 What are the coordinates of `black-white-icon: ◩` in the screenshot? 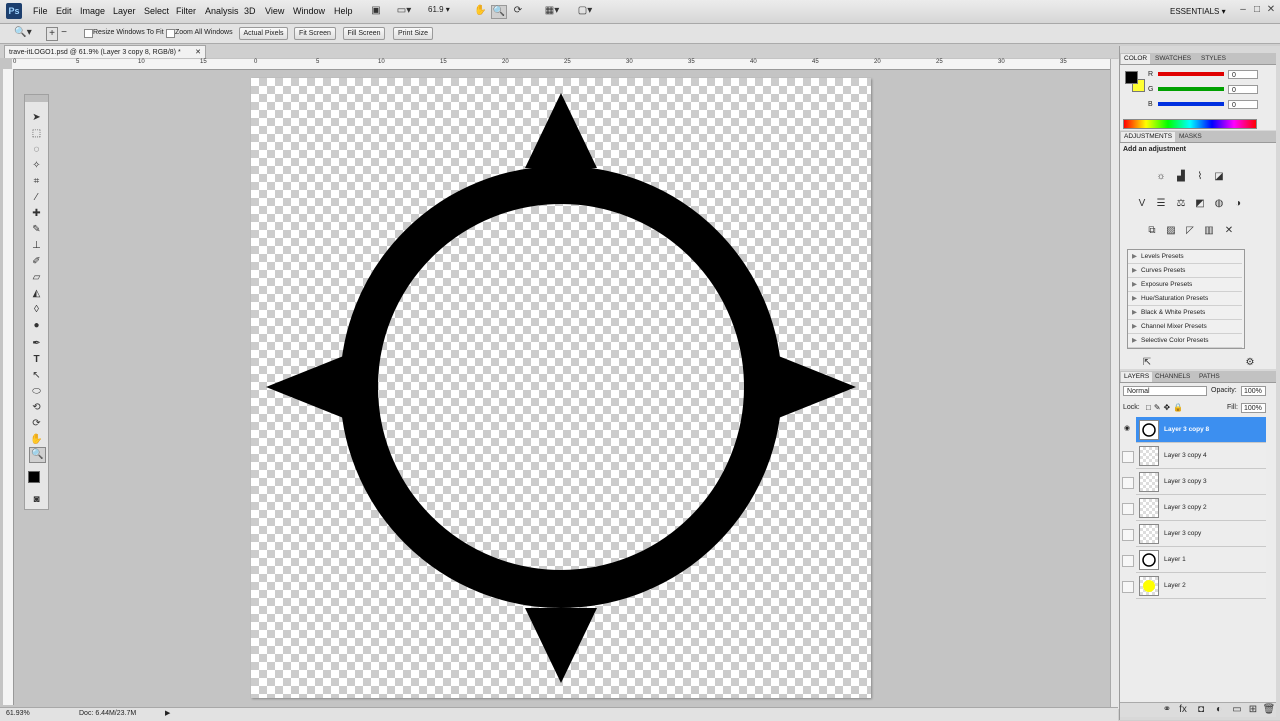 It's located at (1200, 203).